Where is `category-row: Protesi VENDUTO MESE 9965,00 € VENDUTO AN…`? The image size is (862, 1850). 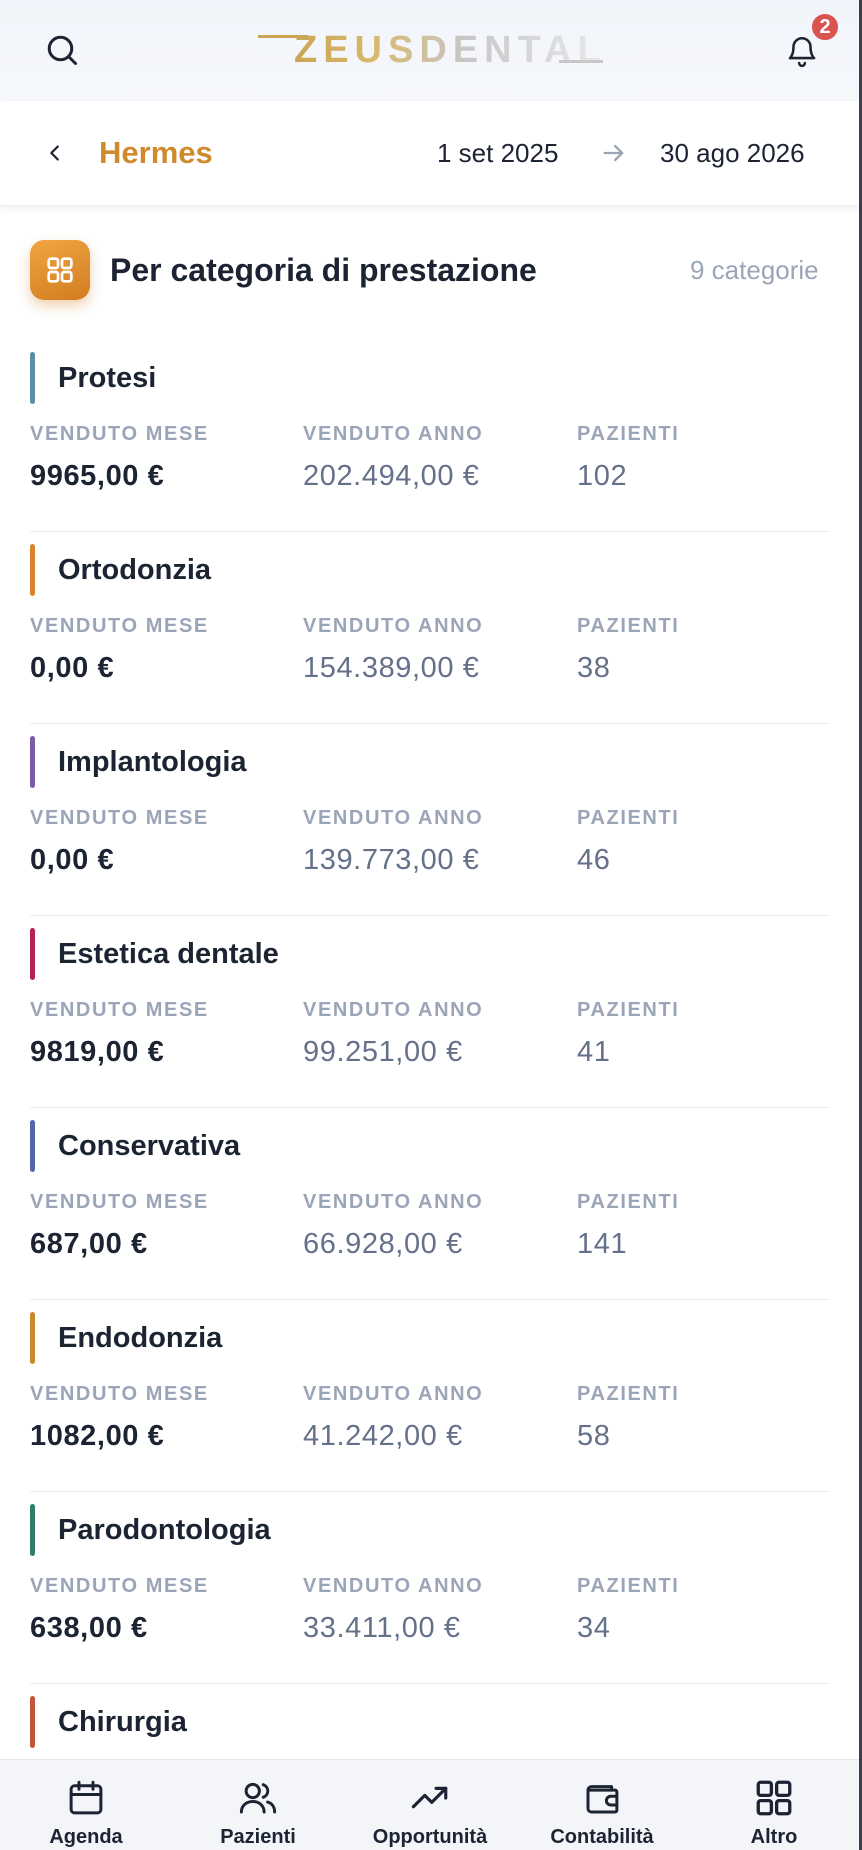
category-row: Protesi VENDUTO MESE 9965,00 € VENDUTO AN… is located at coordinates (430, 436).